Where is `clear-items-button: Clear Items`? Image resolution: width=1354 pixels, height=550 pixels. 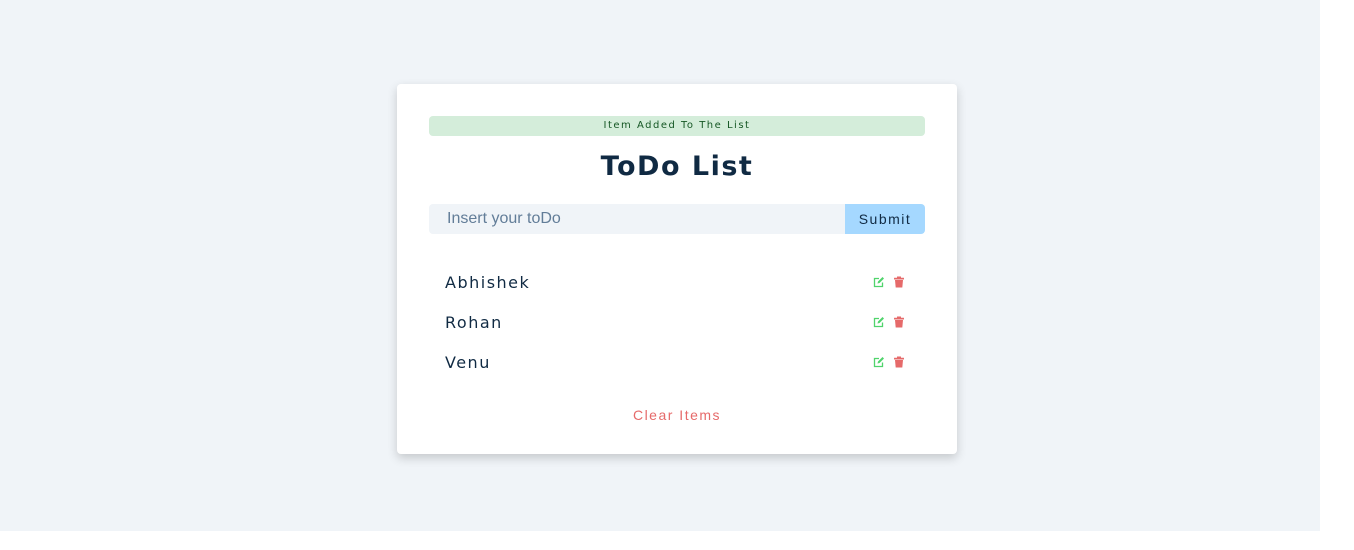
clear-items-button: Clear Items is located at coordinates (677, 415).